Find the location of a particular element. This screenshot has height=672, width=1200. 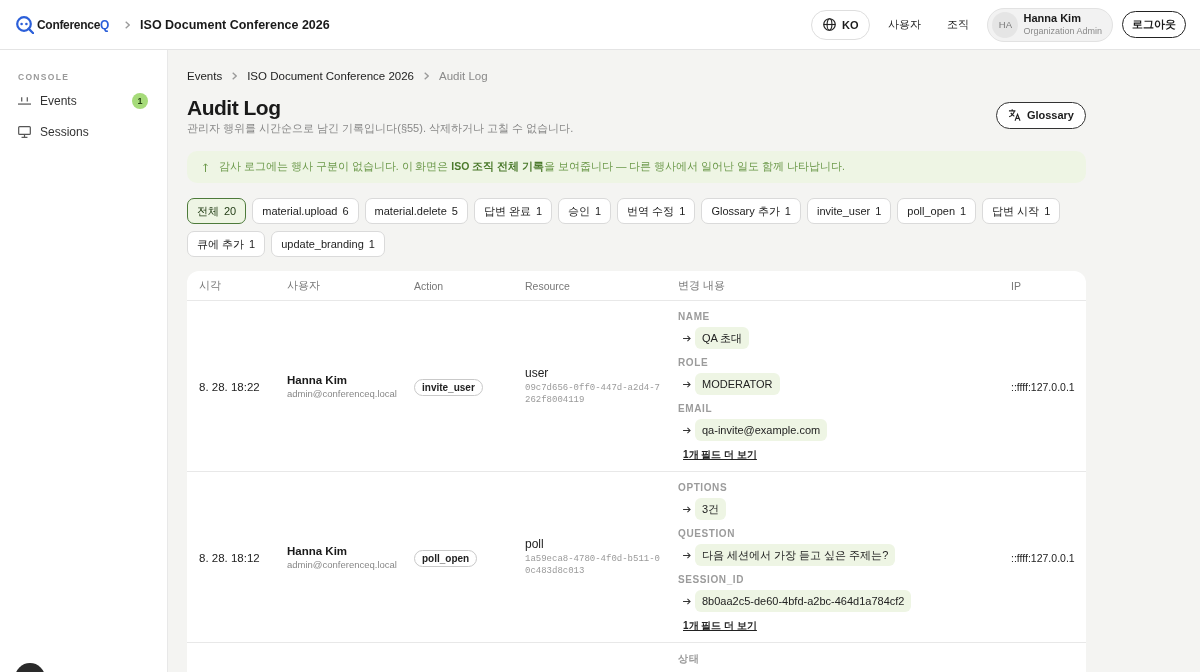

event-title: ISO Document Conference 2026 is located at coordinates (235, 24).